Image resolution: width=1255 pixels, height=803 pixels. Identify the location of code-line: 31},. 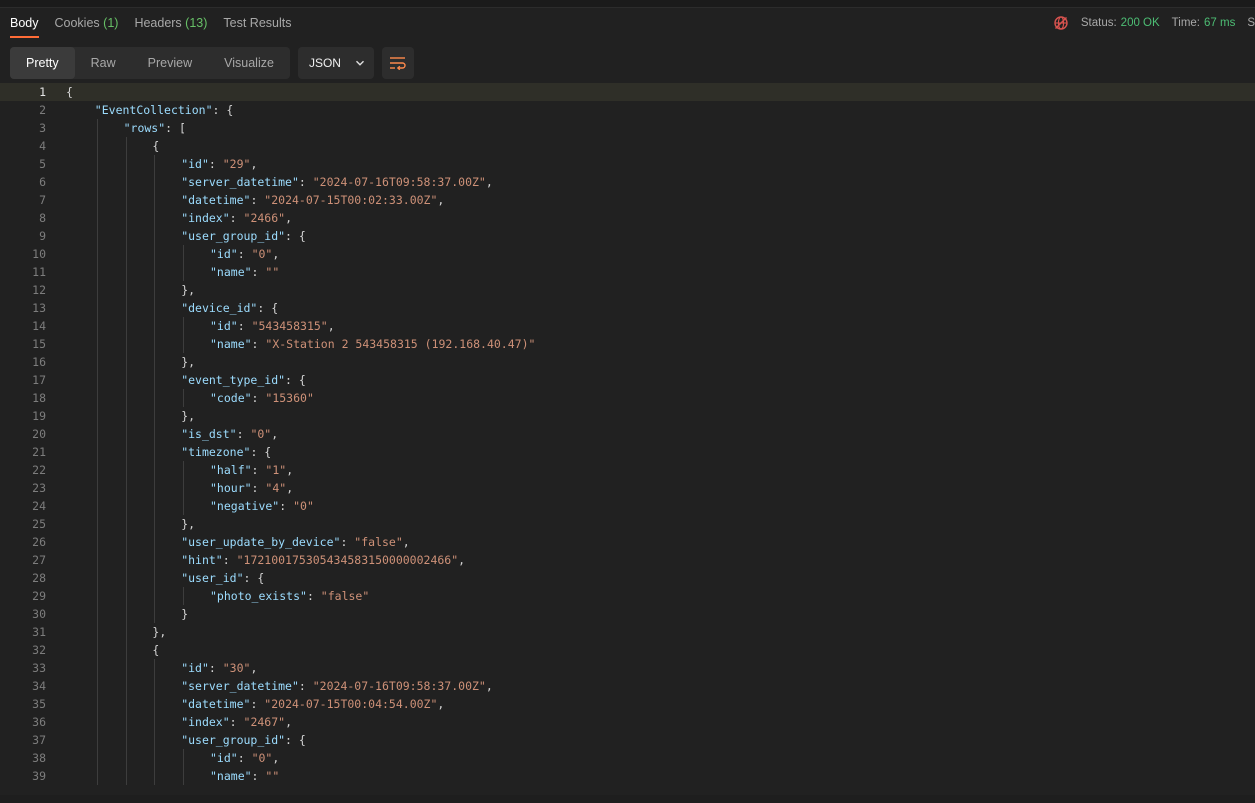
(627, 632).